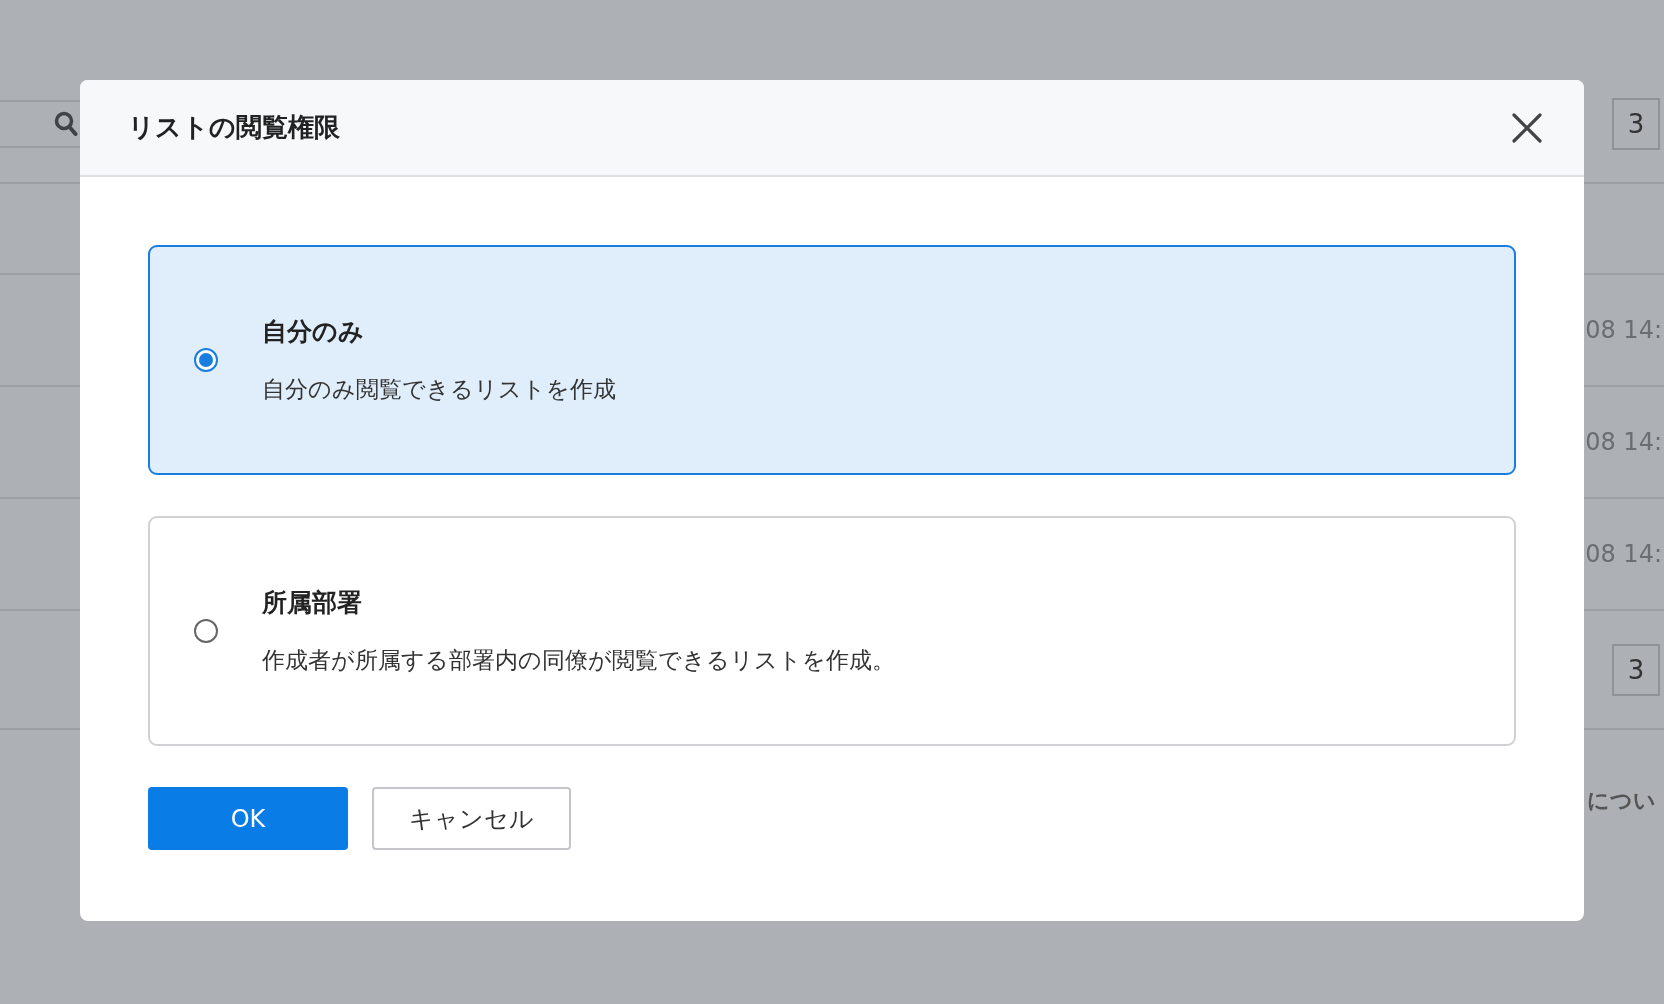  What do you see at coordinates (248, 818) in the screenshot?
I see `ok-button: OK` at bounding box center [248, 818].